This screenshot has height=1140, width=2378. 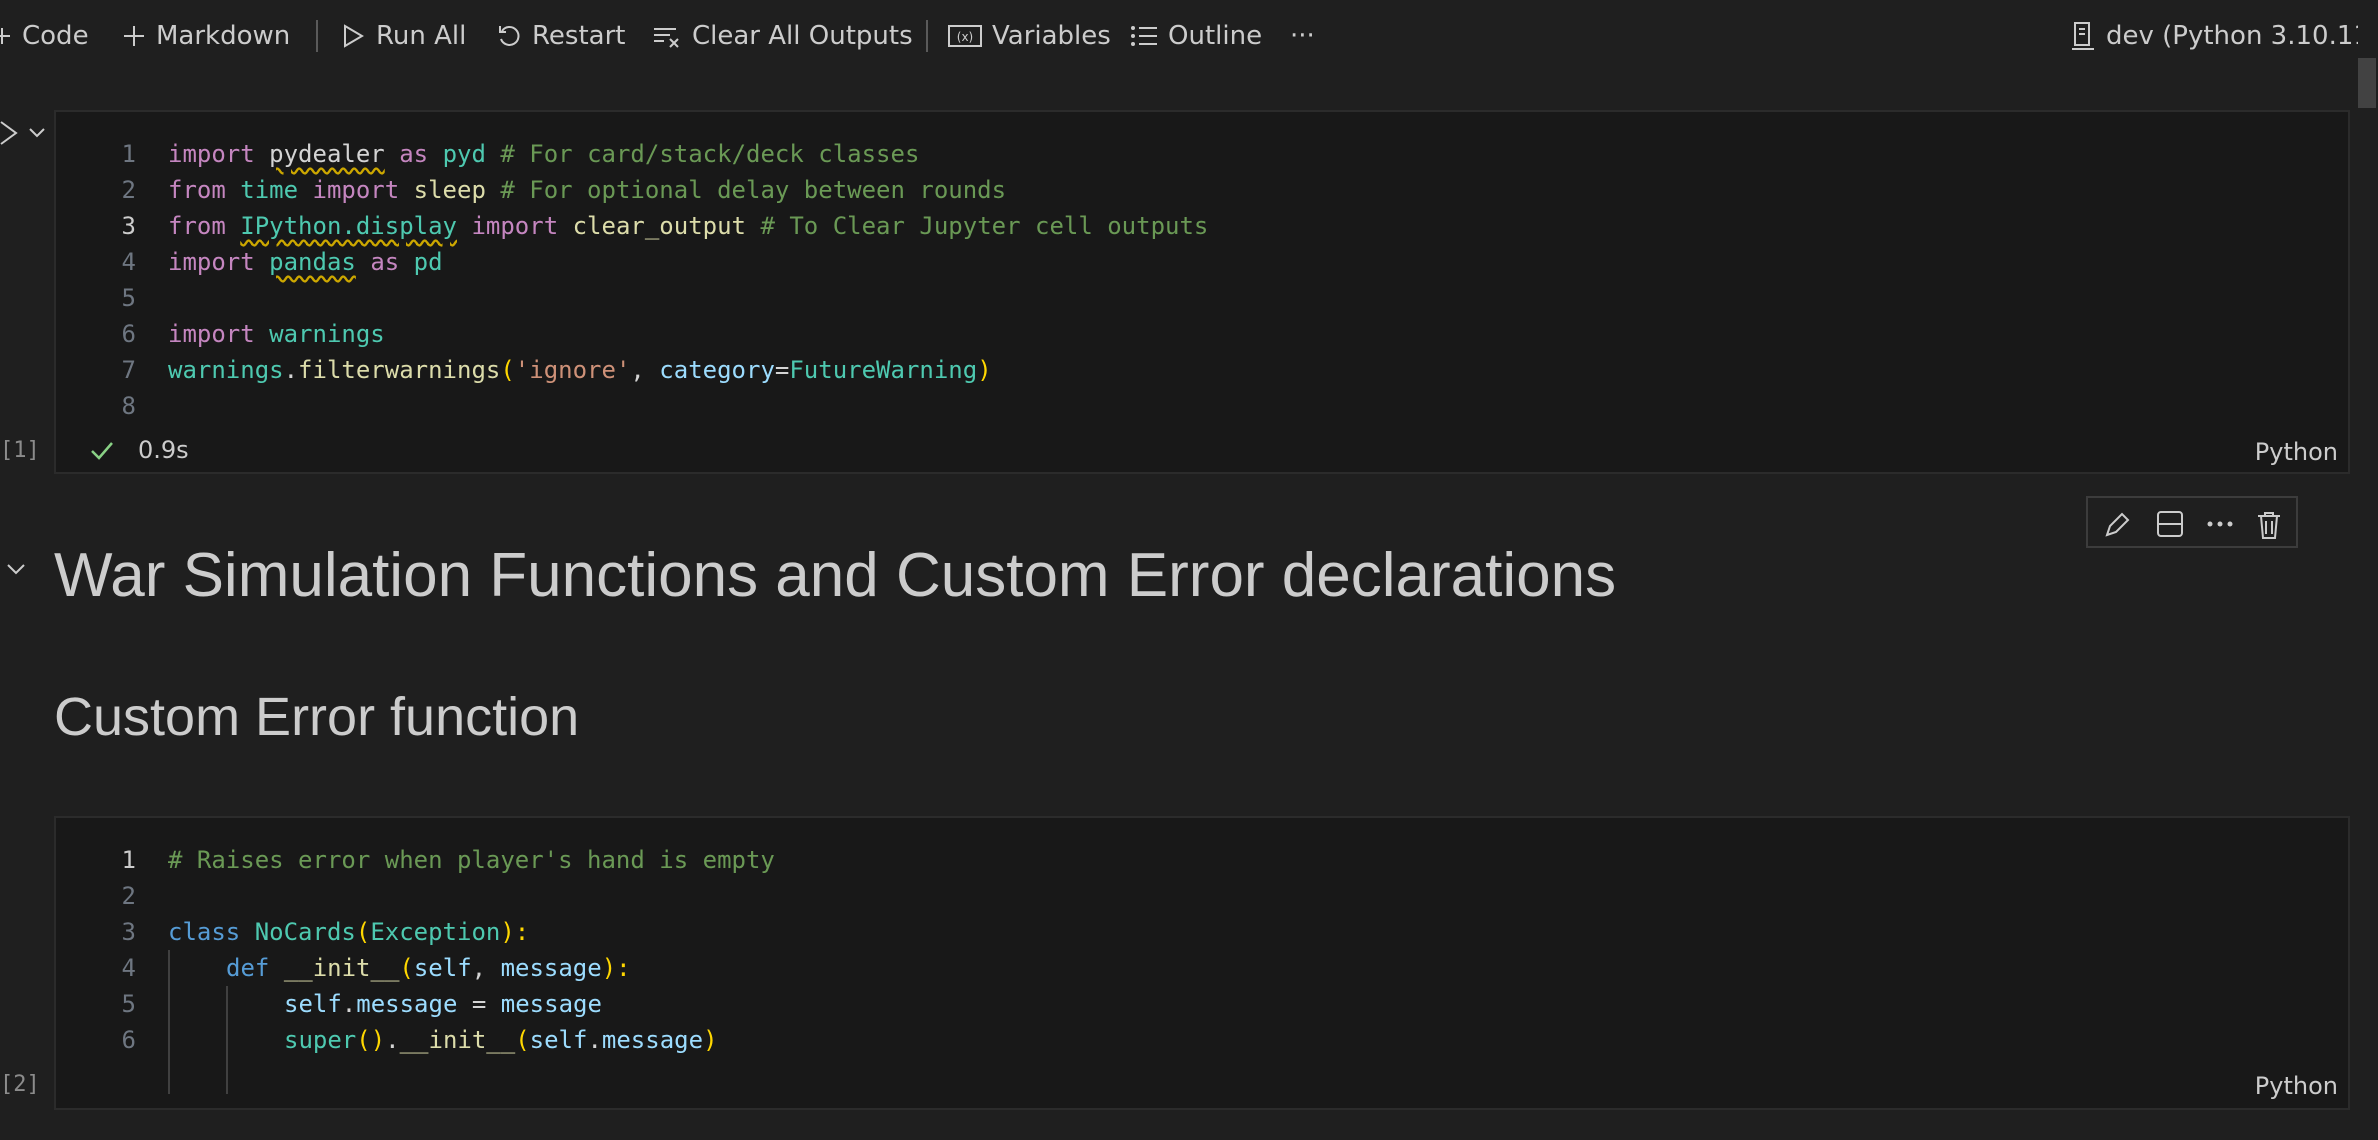 What do you see at coordinates (782, 36) in the screenshot?
I see `clear-all-outputs-button: Clear All Outputs` at bounding box center [782, 36].